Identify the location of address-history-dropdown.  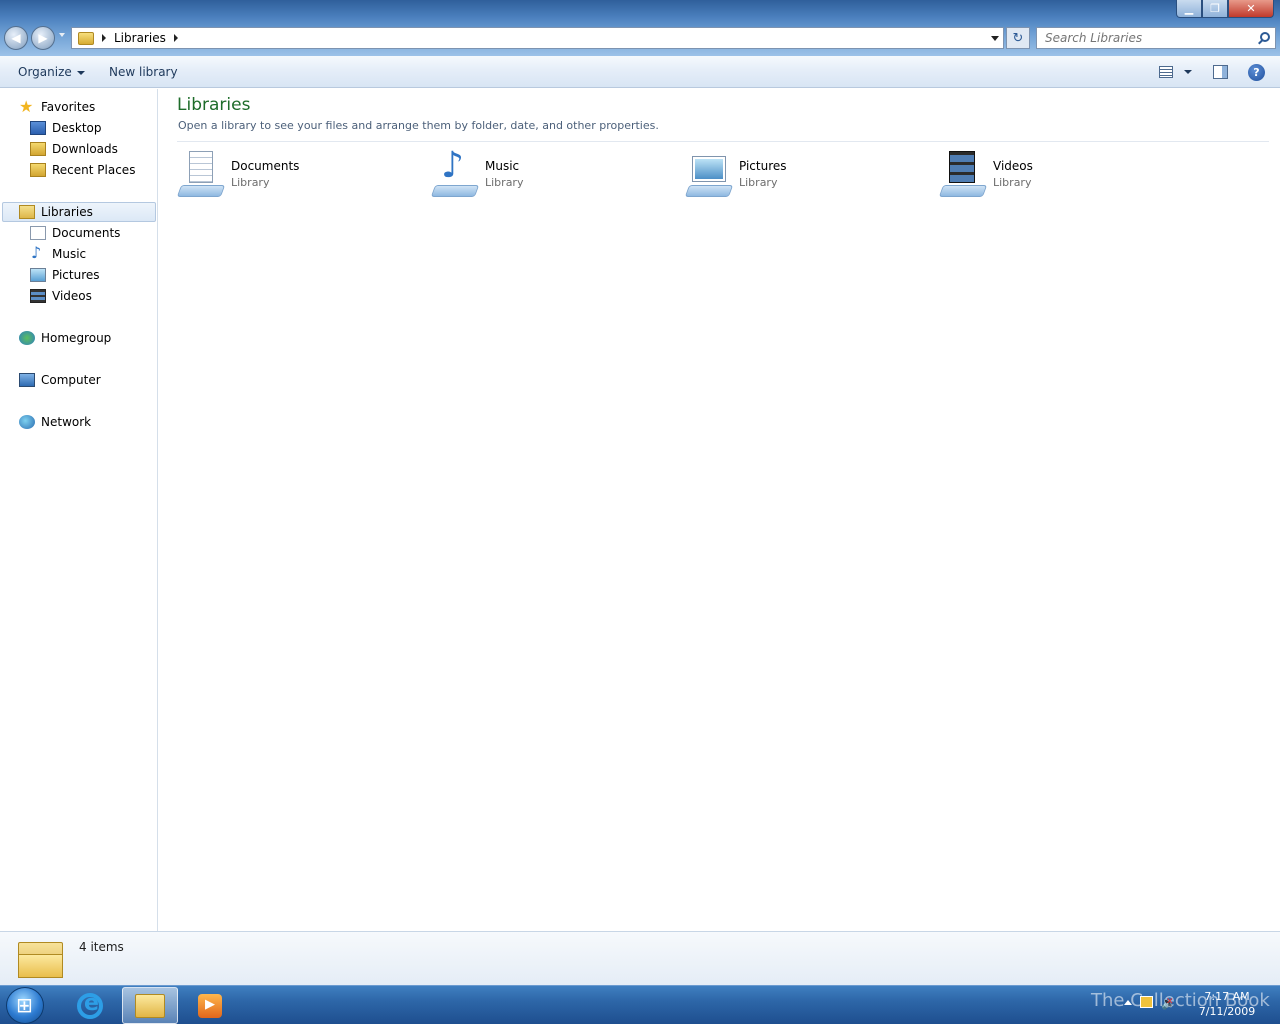
(995, 38).